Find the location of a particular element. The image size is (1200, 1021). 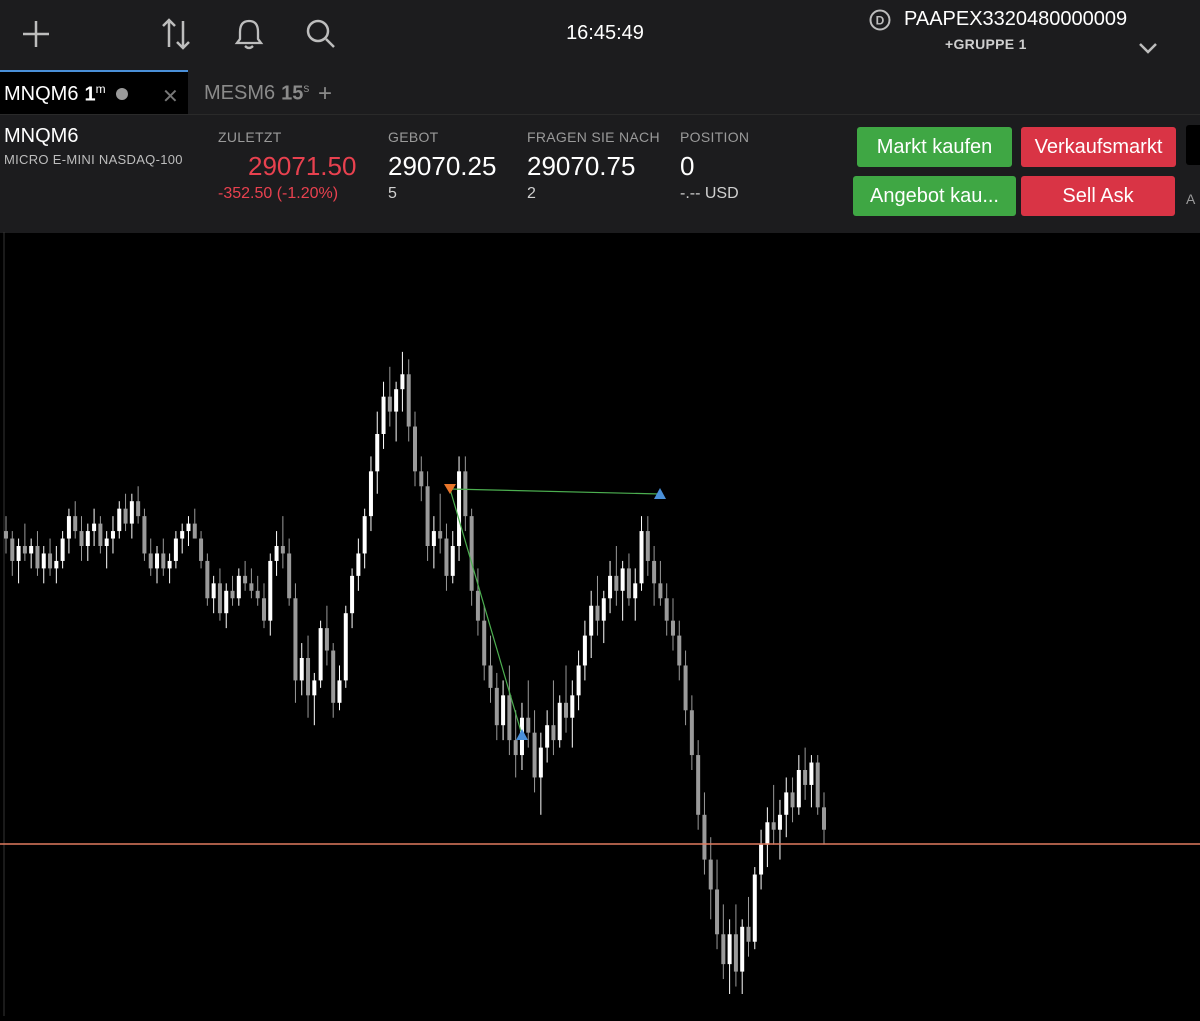

tab-mesm6: MESM6 15s is located at coordinates (254, 93).